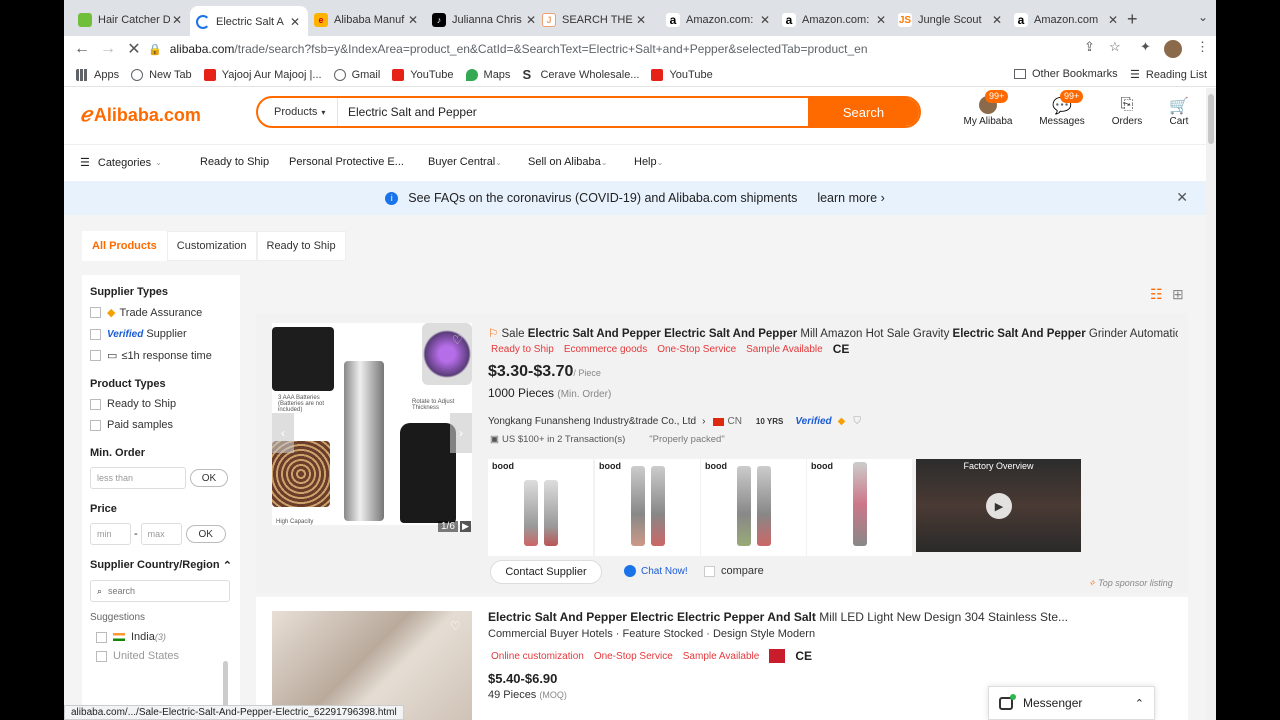 The width and height of the screenshot is (1280, 720). What do you see at coordinates (485, 20) in the screenshot?
I see `tab-julianna: ♪ Julianna Chris ✕` at bounding box center [485, 20].